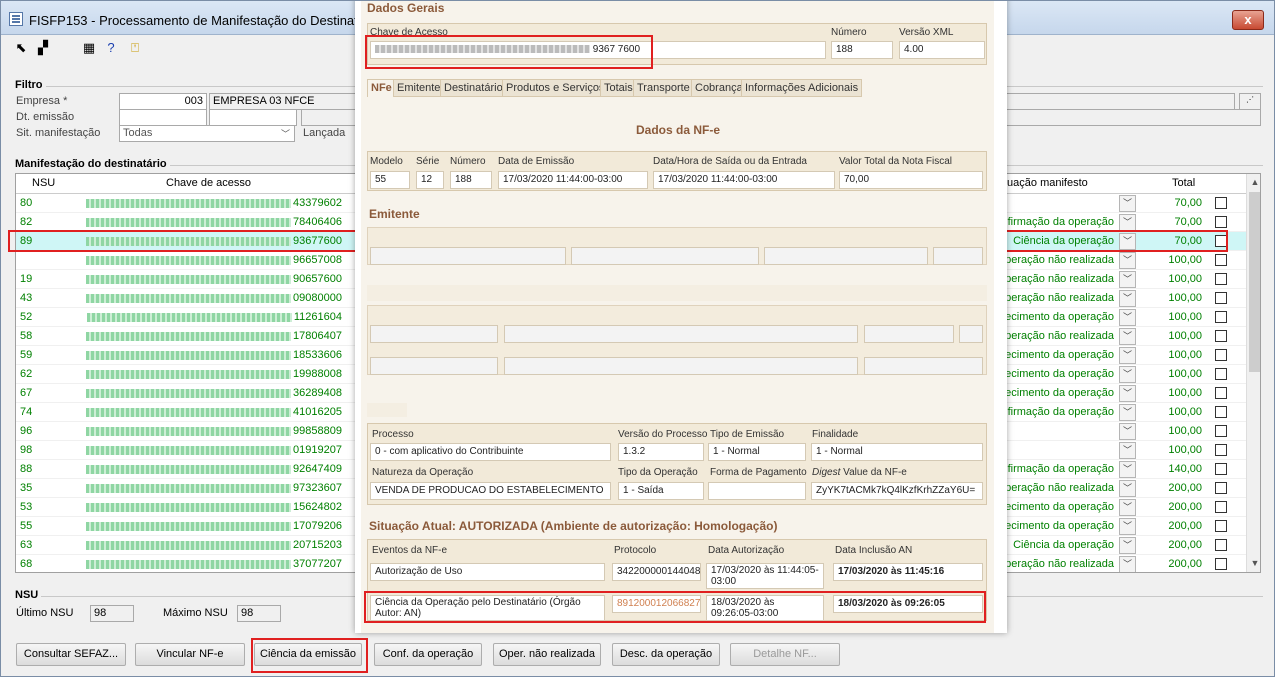  Describe the element at coordinates (744, 180) in the screenshot. I see `data-saida-field: 17/03/2020 11:44:00-03:00` at that location.